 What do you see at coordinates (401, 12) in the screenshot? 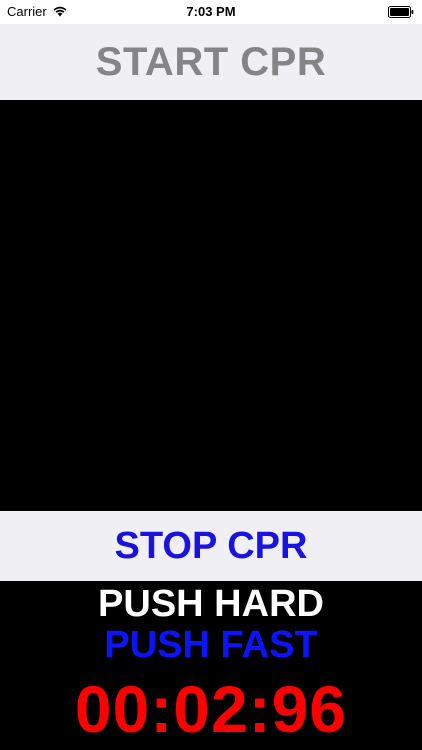
I see `battery-icon` at bounding box center [401, 12].